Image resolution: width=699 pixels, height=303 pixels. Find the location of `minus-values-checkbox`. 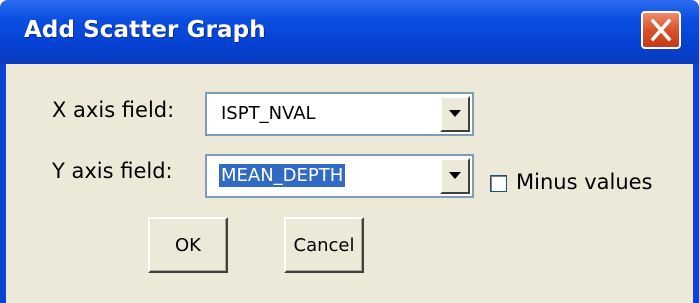

minus-values-checkbox is located at coordinates (498, 183).